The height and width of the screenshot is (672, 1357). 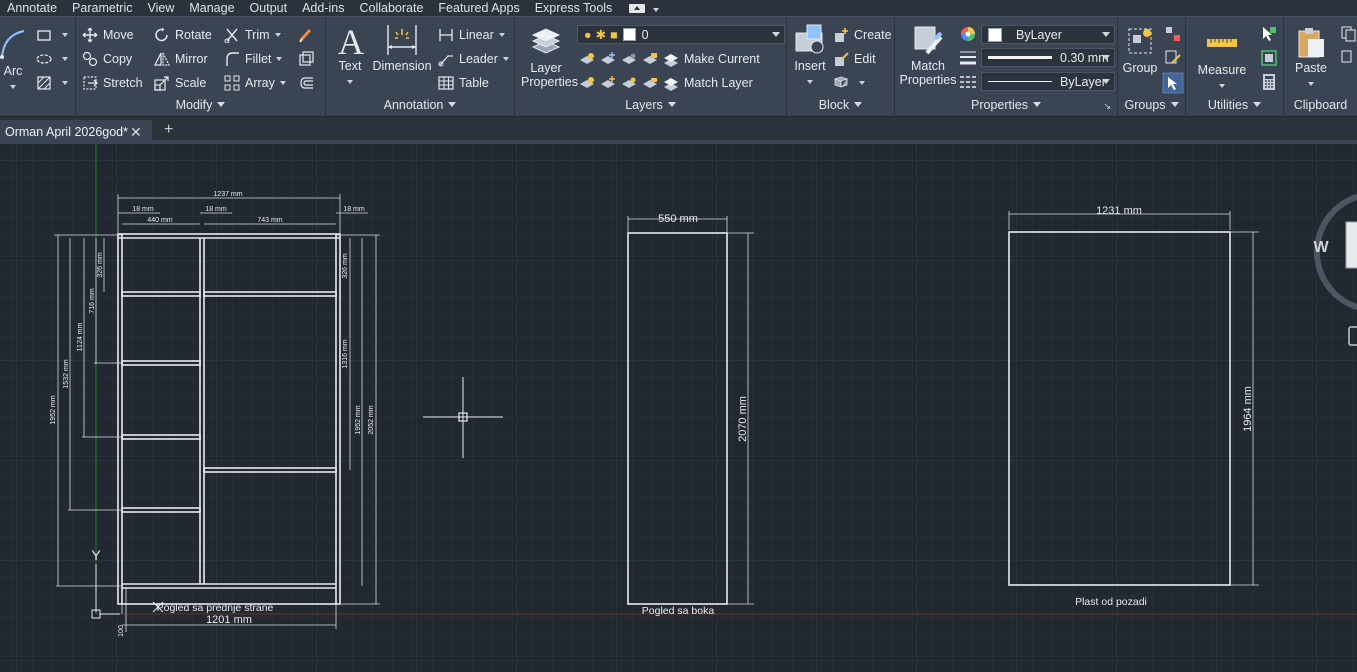 I want to click on layer-freeze-icon, so click(x=608, y=59).